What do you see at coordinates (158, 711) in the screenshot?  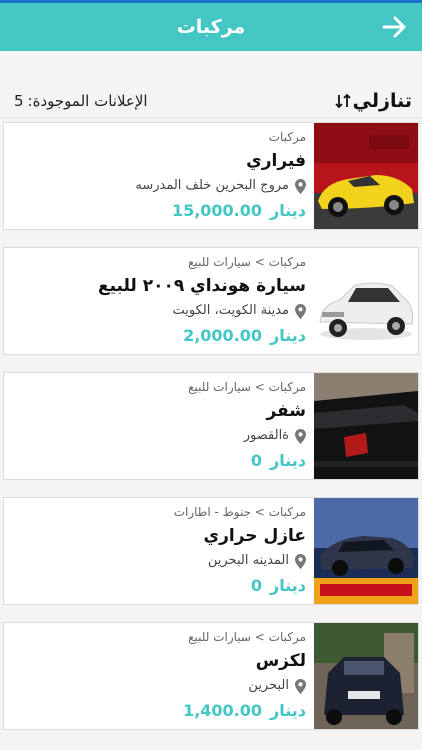 I see `listing-price: دينار 1,400.00` at bounding box center [158, 711].